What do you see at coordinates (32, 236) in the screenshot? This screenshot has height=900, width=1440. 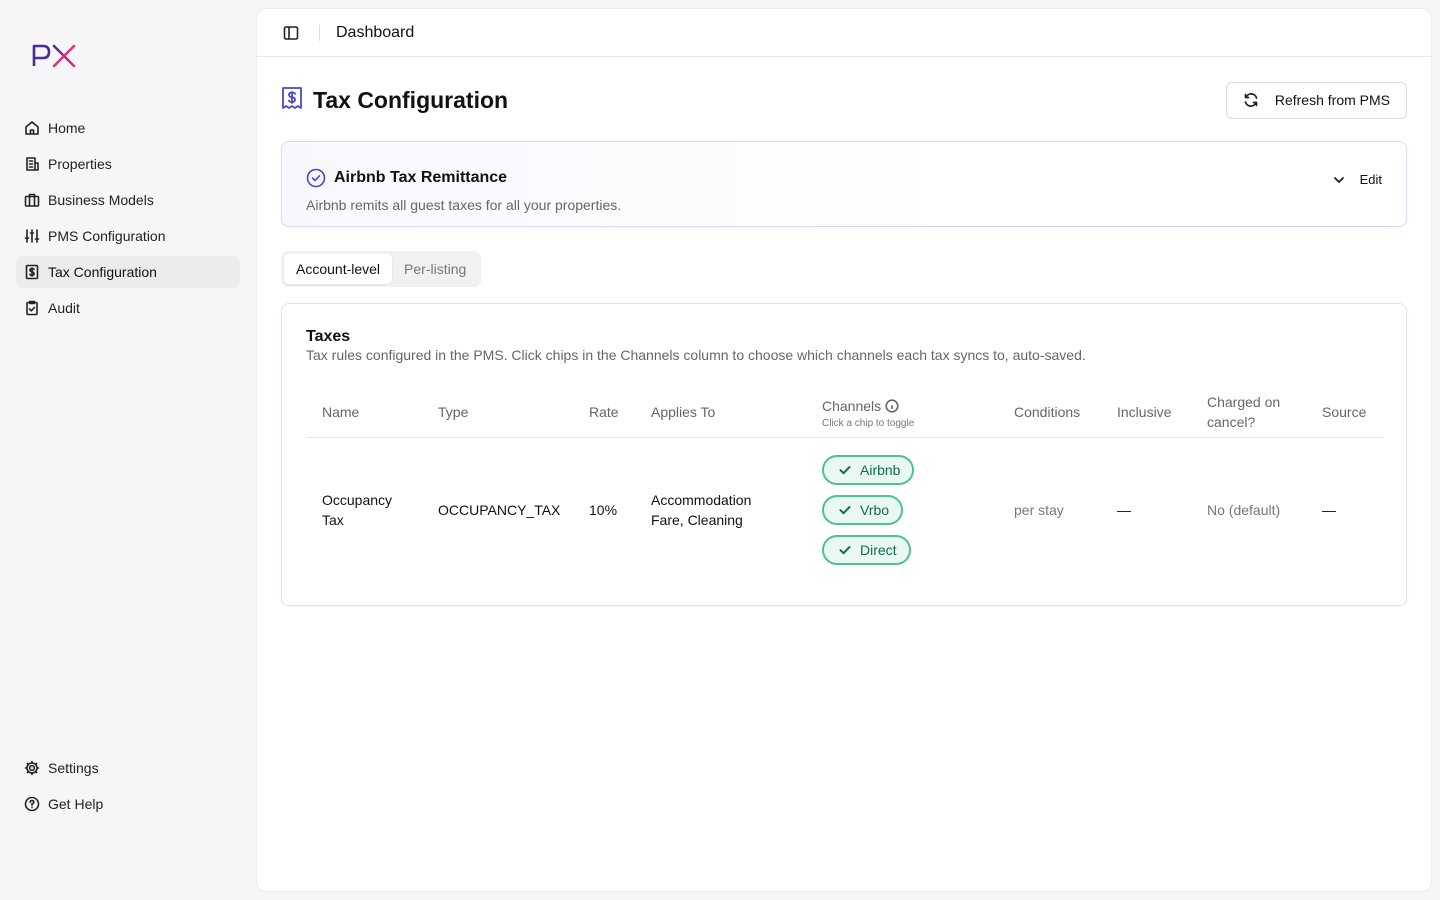 I see `sliders-icon` at bounding box center [32, 236].